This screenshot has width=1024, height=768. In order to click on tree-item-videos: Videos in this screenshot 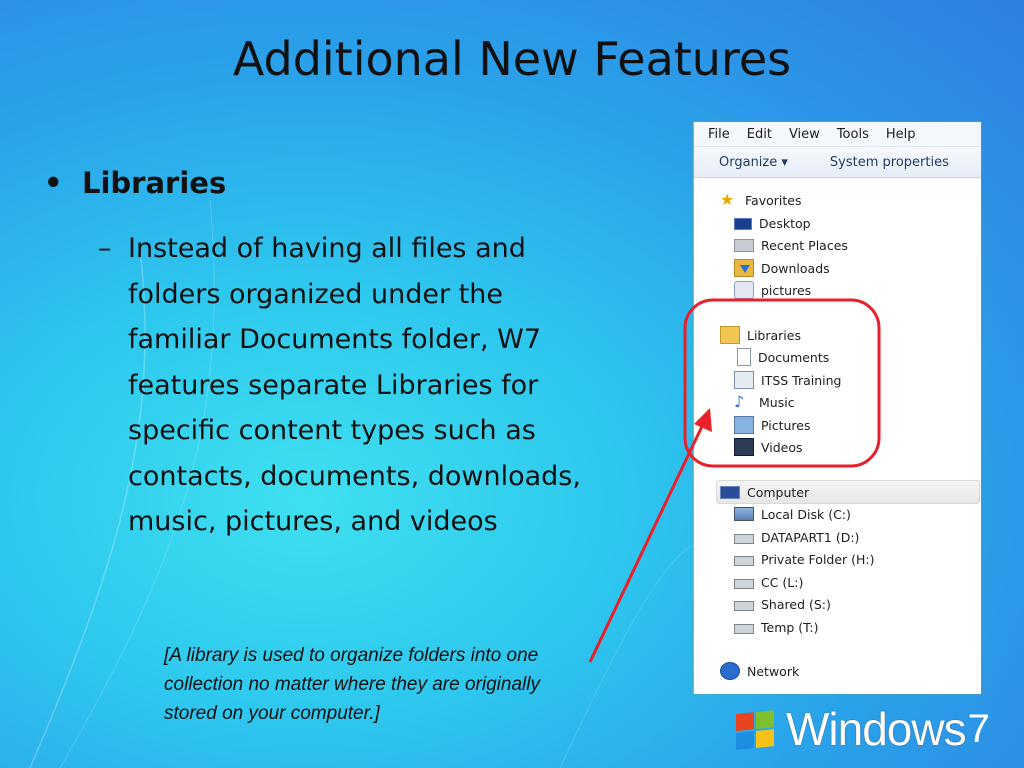, I will do `click(768, 447)`.